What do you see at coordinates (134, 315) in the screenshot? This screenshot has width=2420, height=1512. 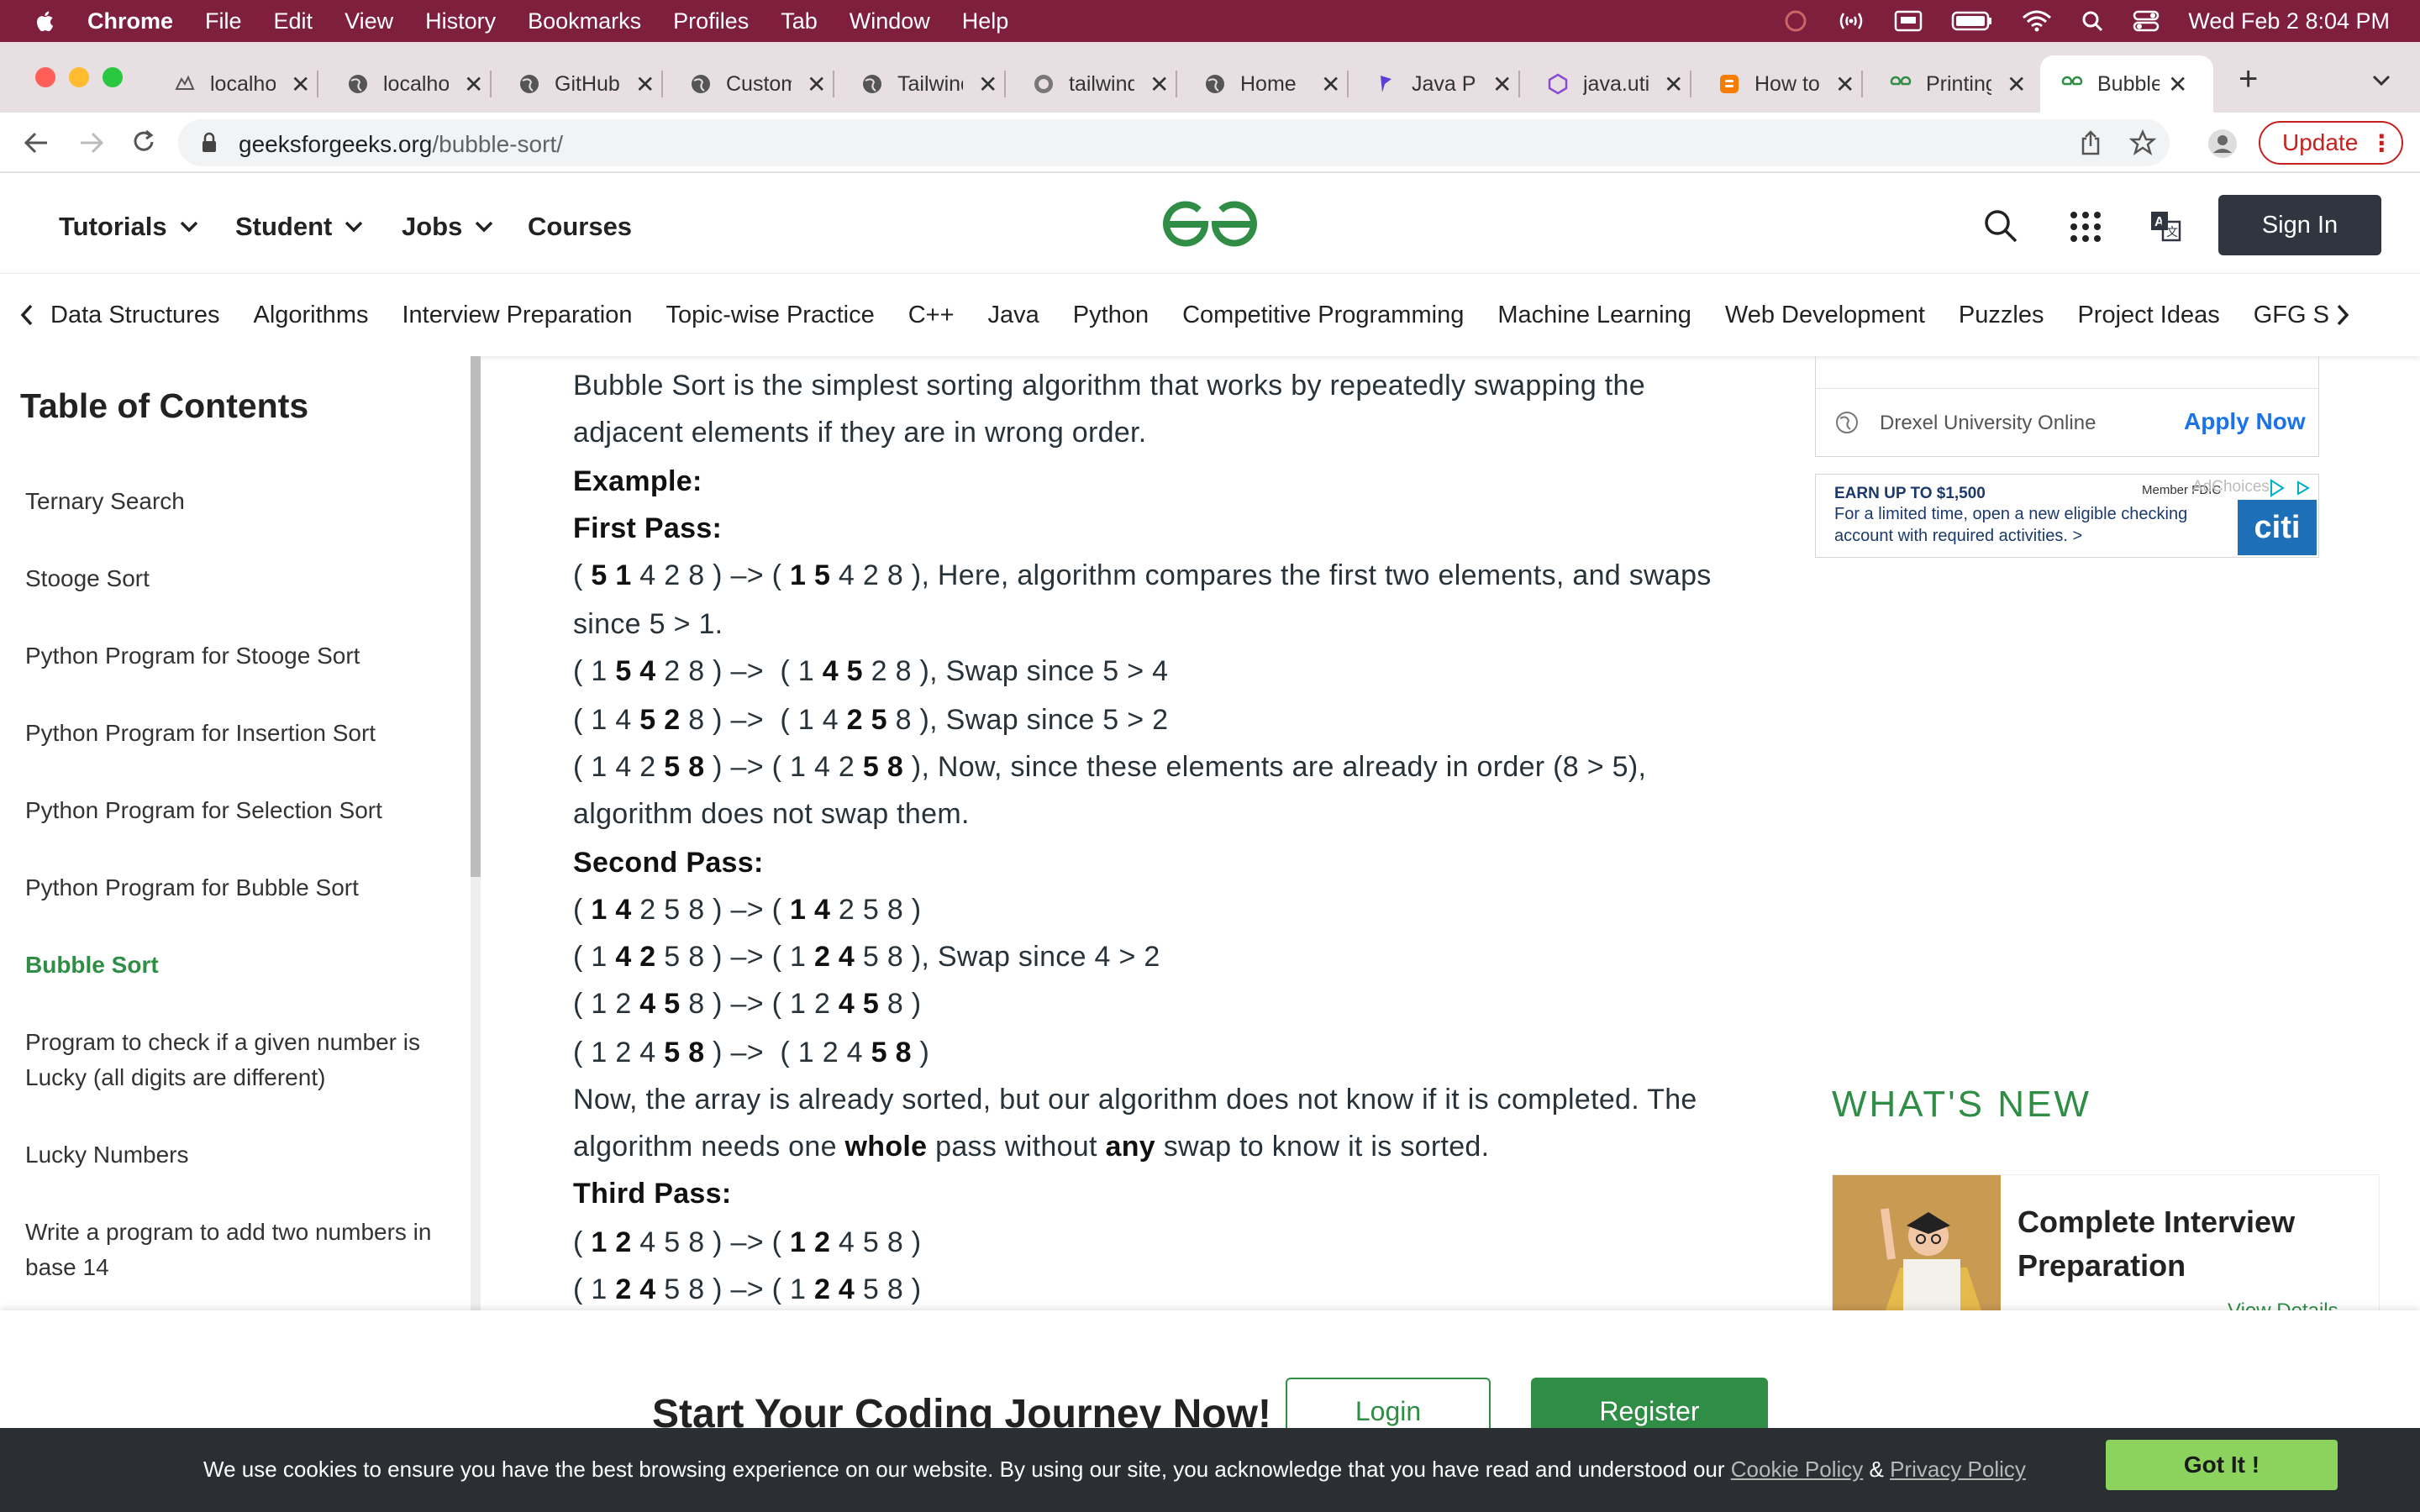 I see `category-link: Data Structures` at bounding box center [134, 315].